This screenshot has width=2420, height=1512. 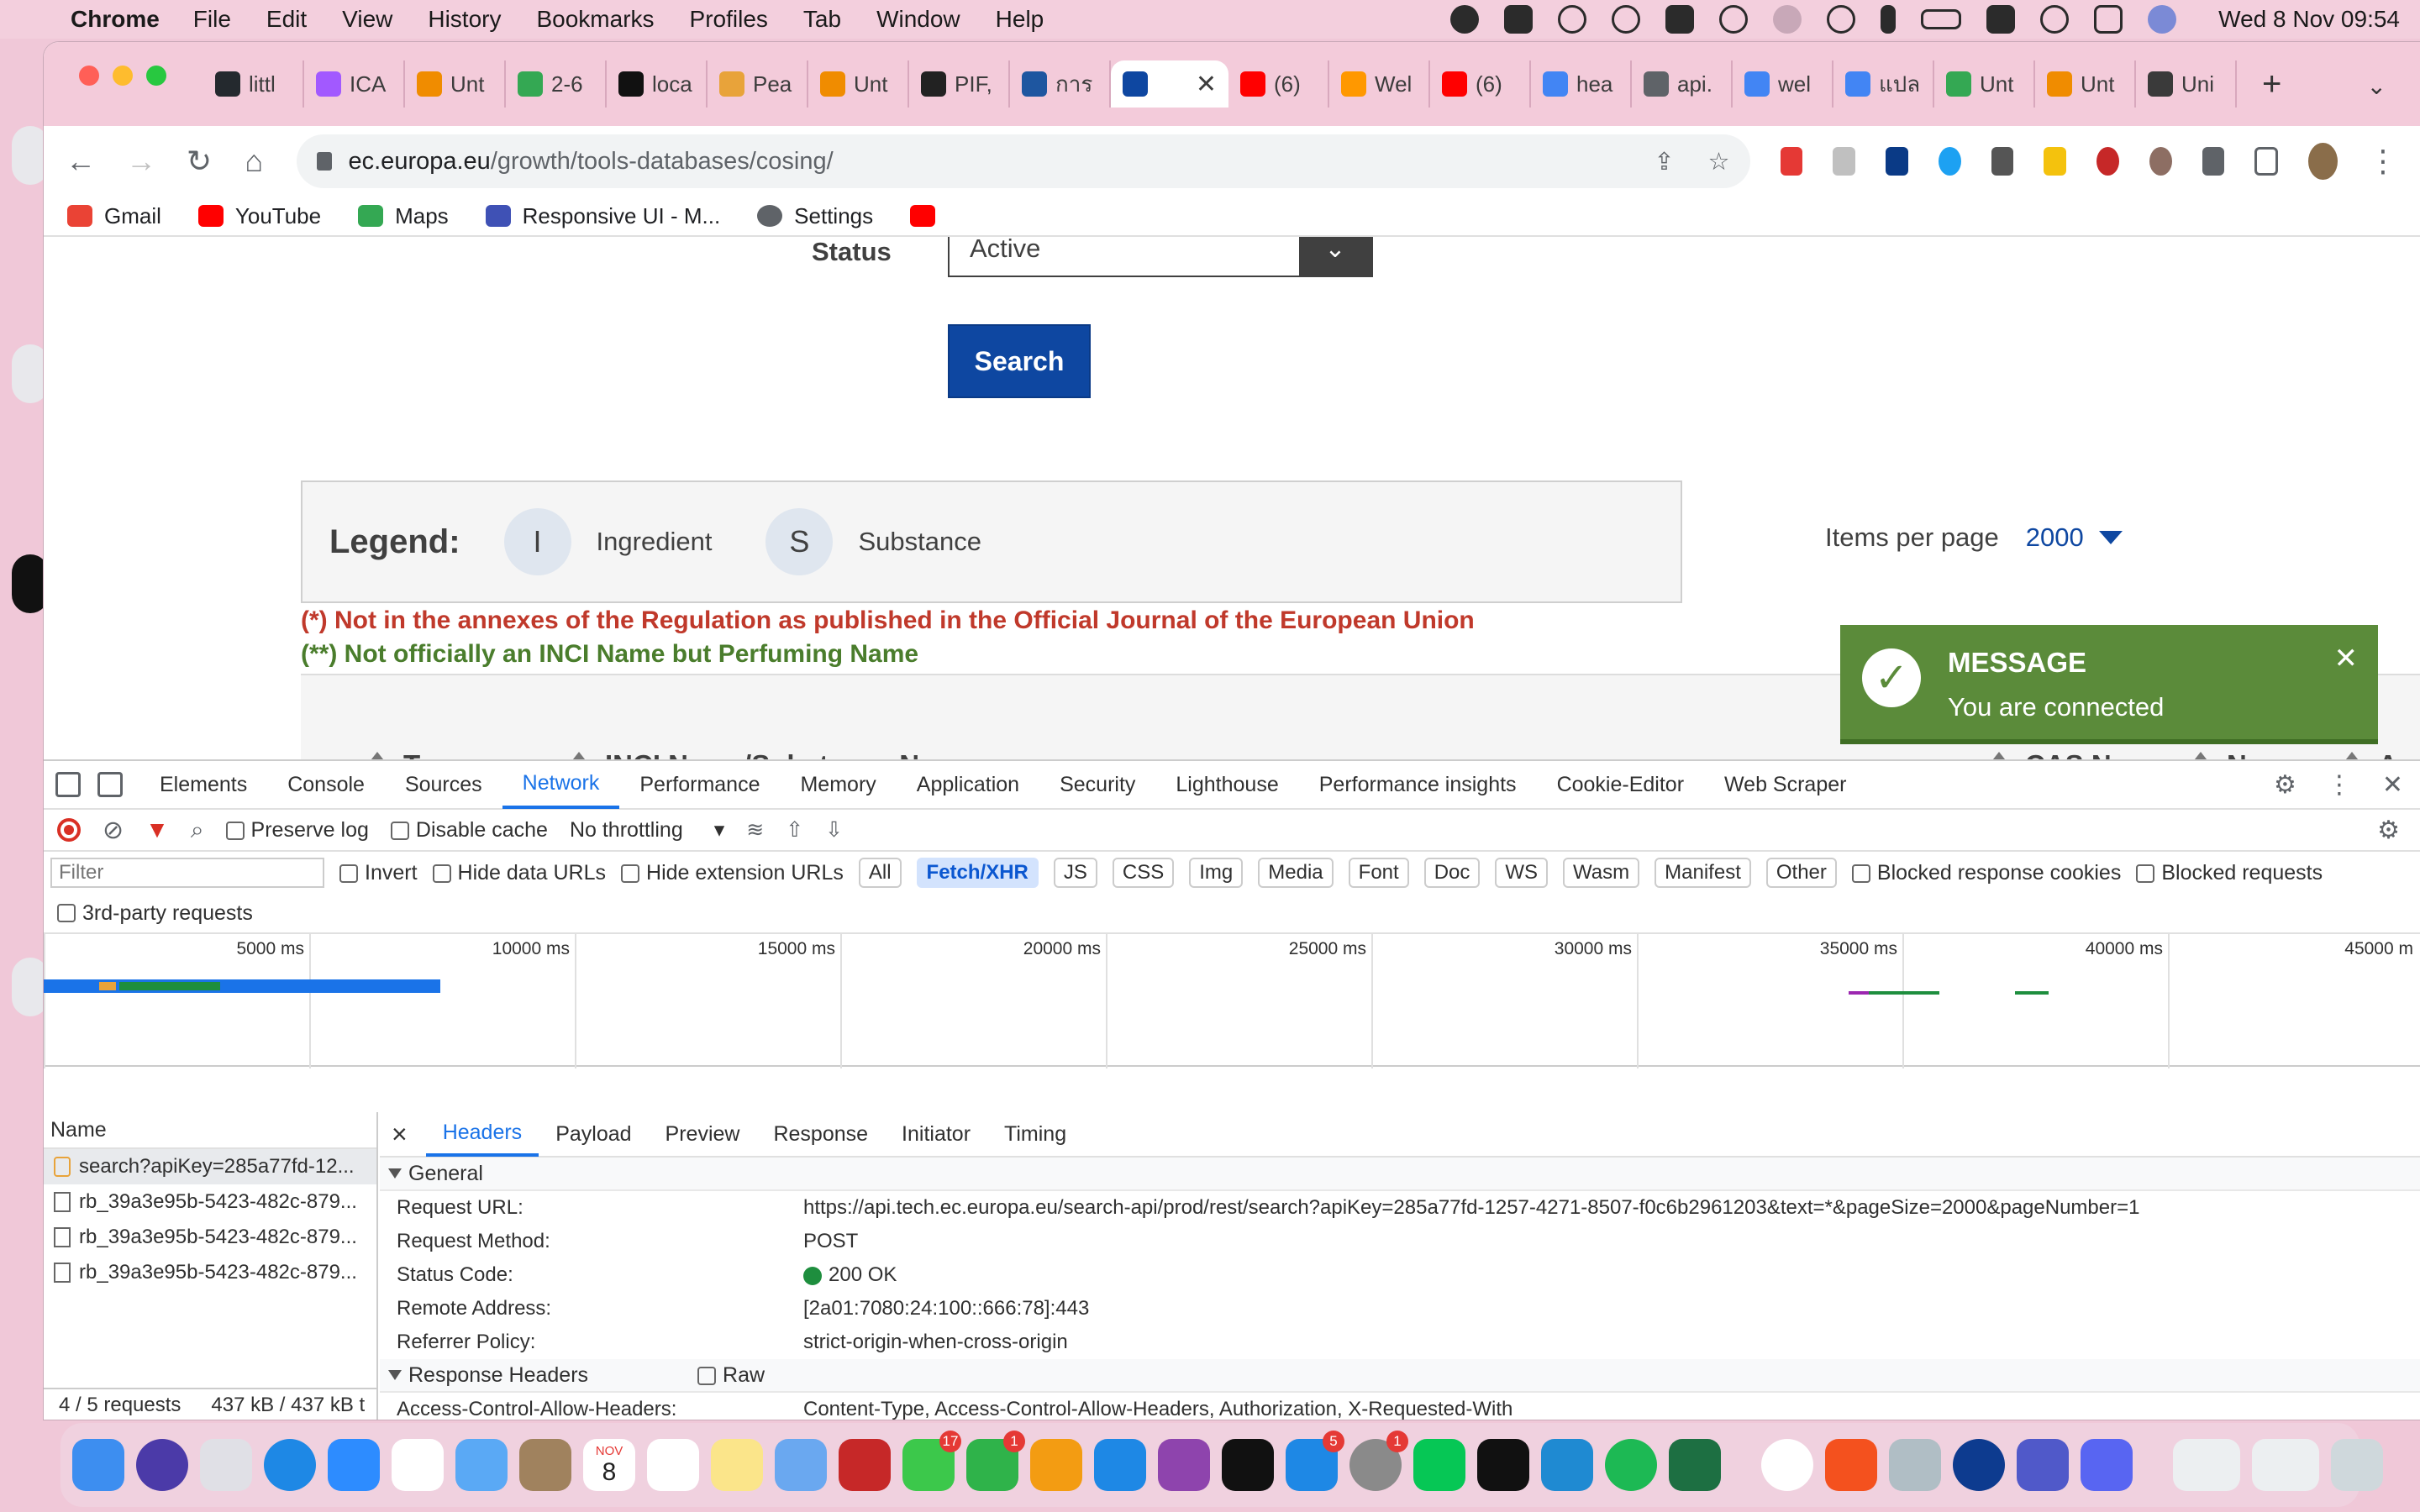 I want to click on siri-icon, so click(x=2162, y=19).